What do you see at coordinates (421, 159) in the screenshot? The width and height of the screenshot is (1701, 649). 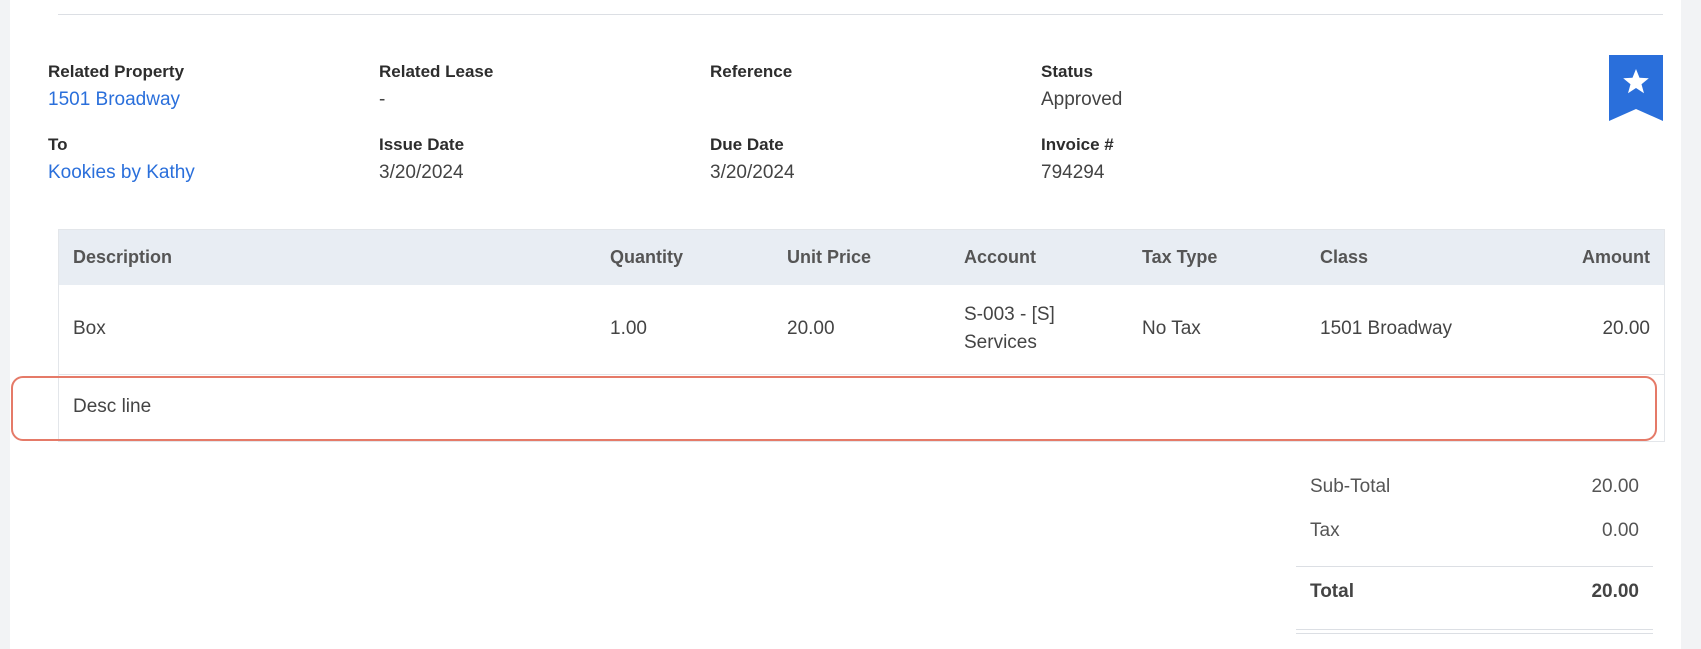 I see `issue-date-field: Issue Date 3/20/2024` at bounding box center [421, 159].